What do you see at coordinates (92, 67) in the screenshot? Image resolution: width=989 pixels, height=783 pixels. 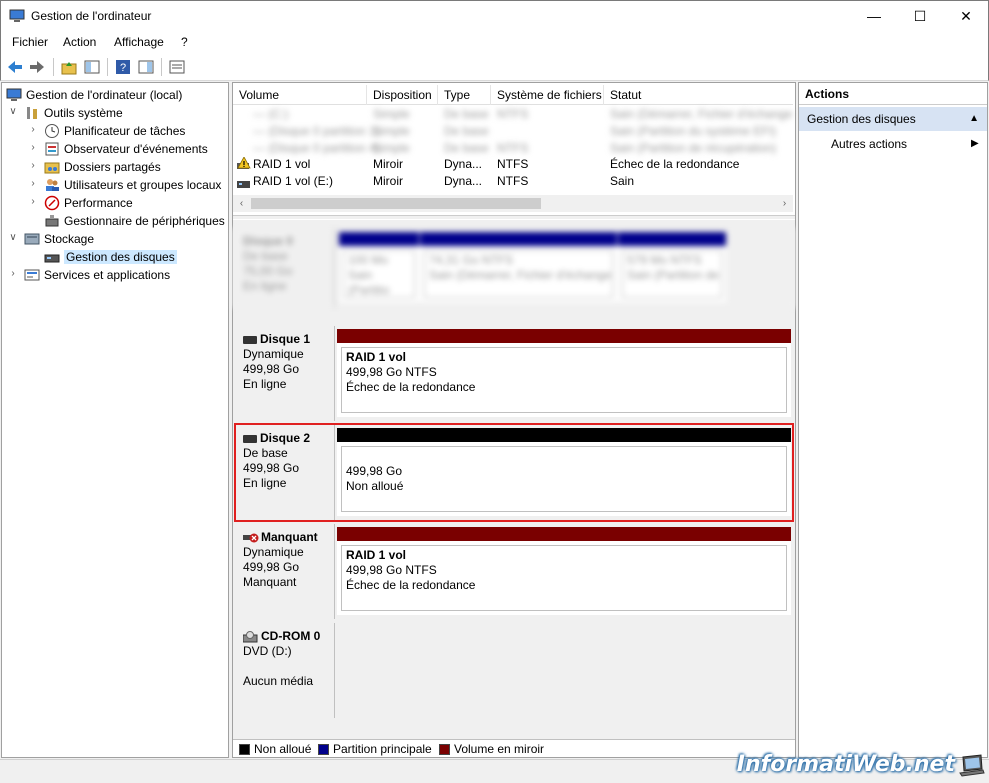 I see `show-hide-tree-icon` at bounding box center [92, 67].